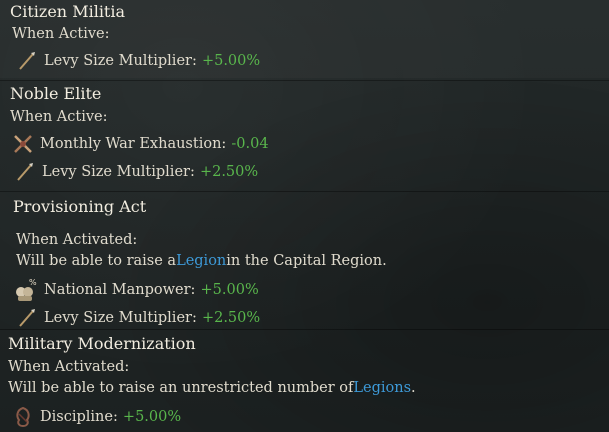 This screenshot has height=432, width=609. What do you see at coordinates (23, 417) in the screenshot?
I see `discipline-icon` at bounding box center [23, 417].